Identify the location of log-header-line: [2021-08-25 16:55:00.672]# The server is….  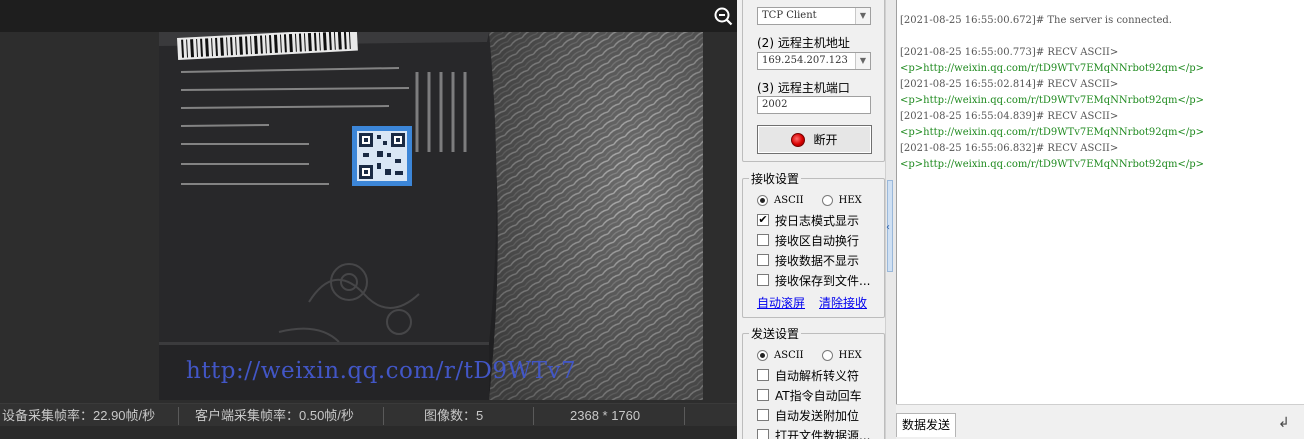
(1036, 20).